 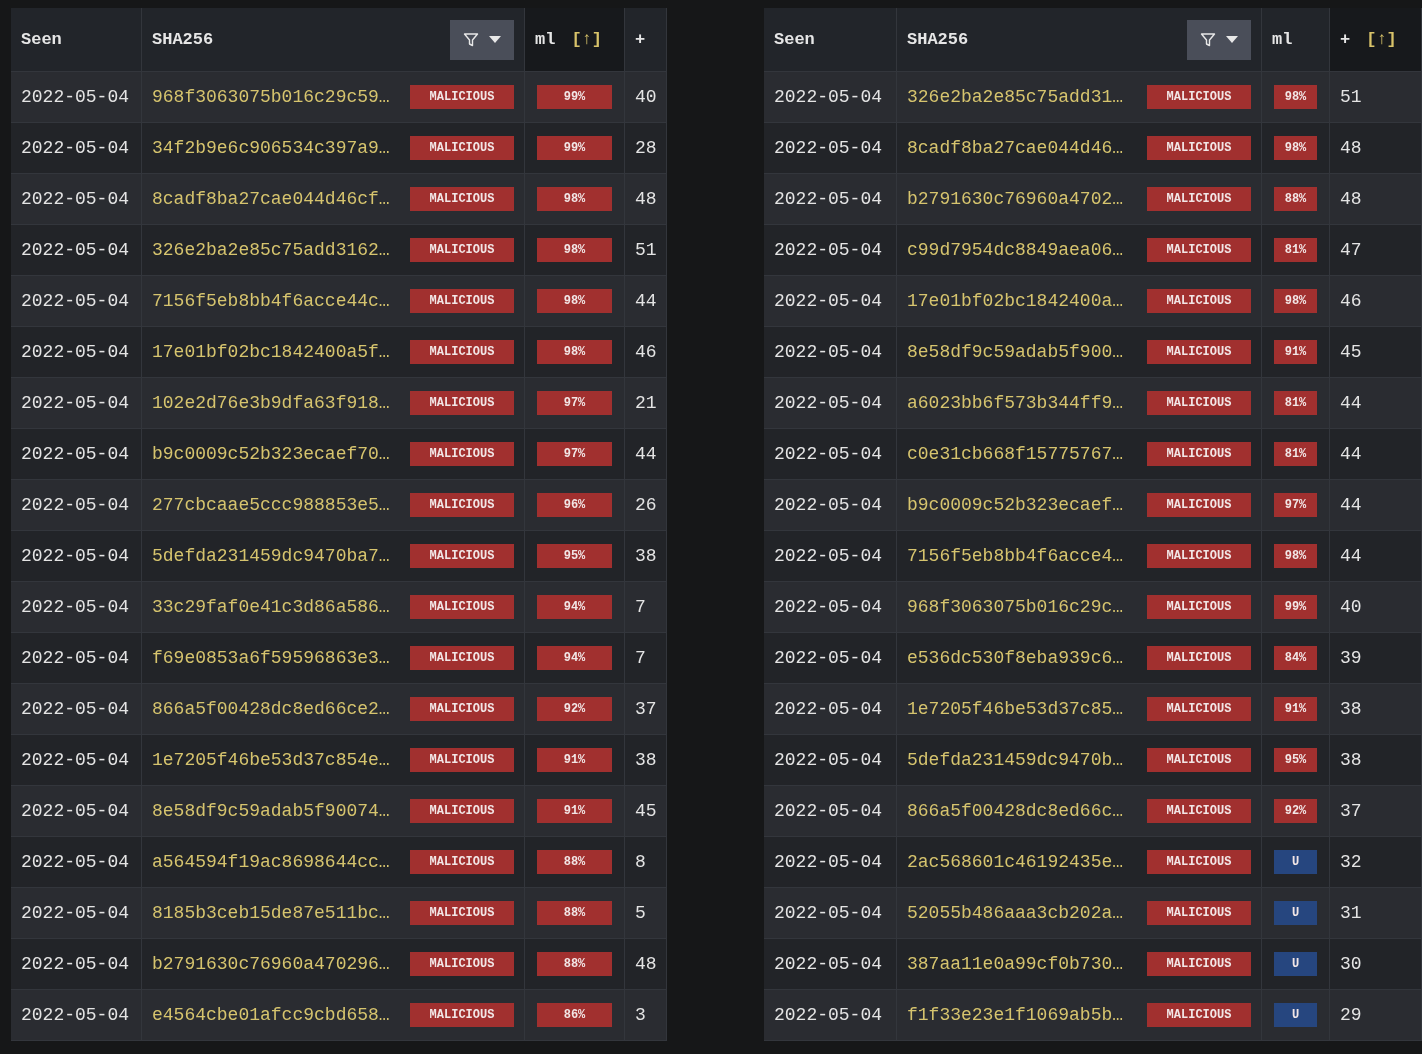 I want to click on column-header: ml [↑], so click(x=575, y=40).